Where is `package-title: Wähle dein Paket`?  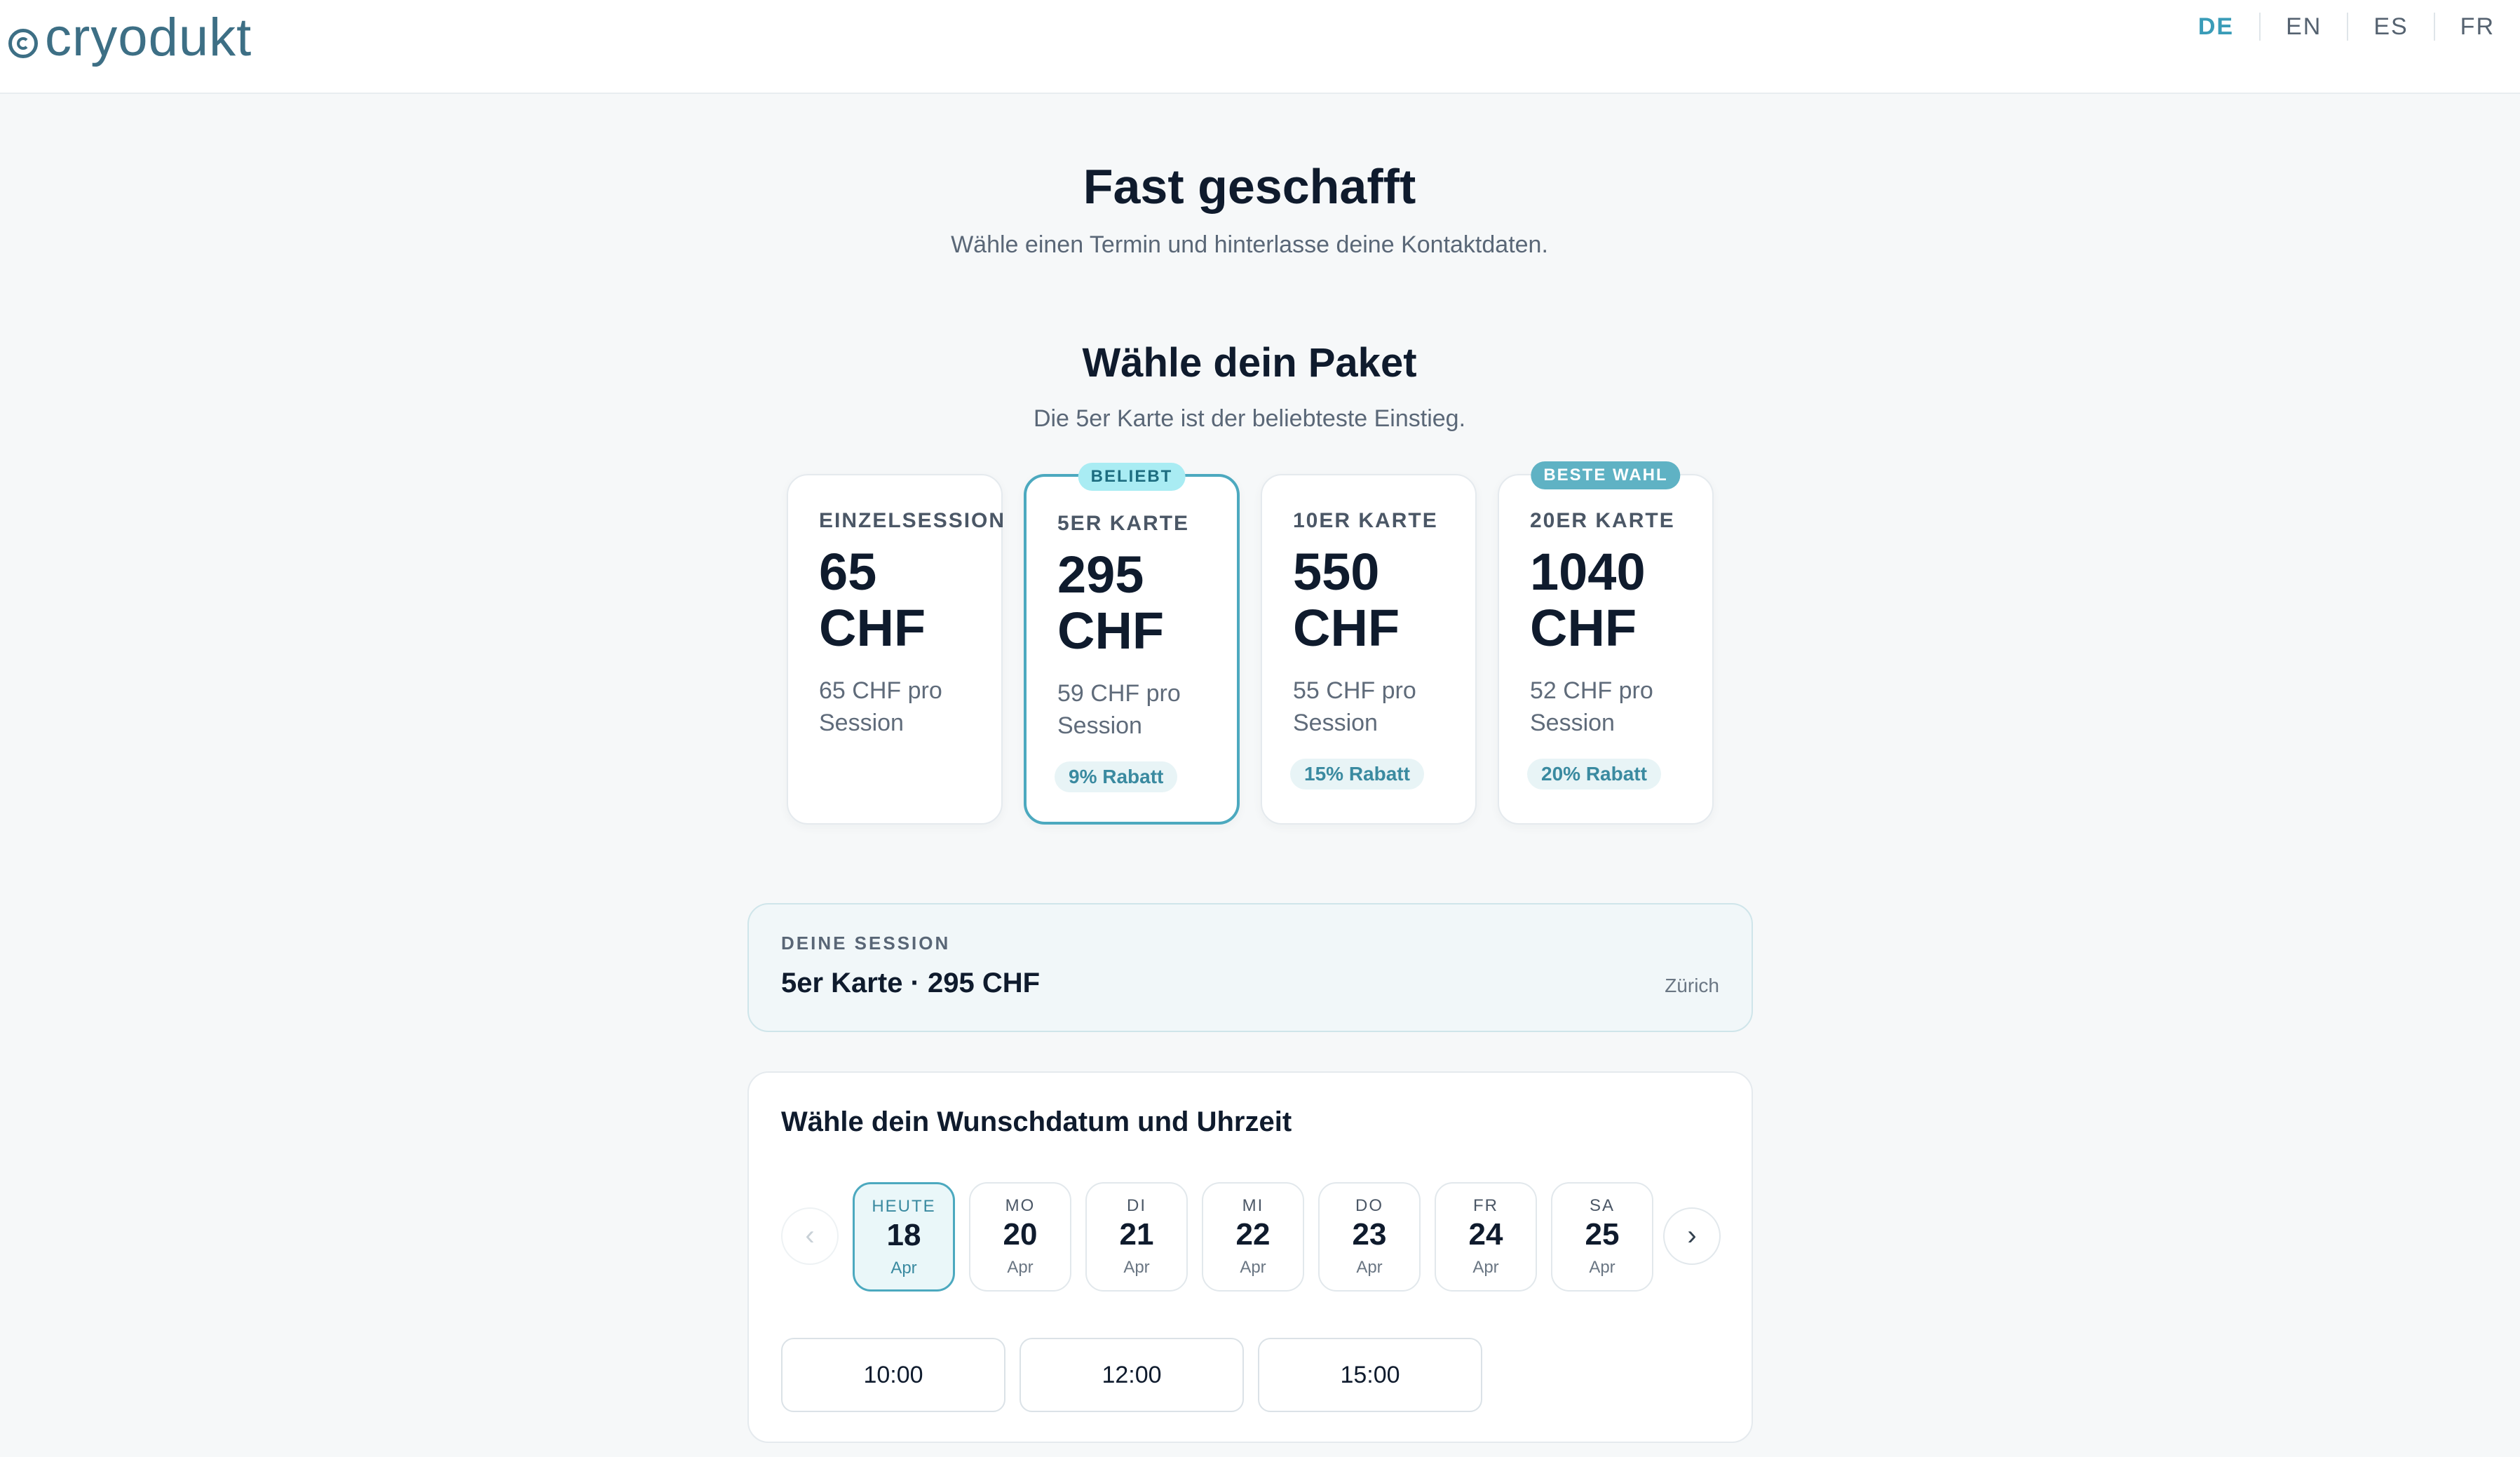
package-title: Wähle dein Paket is located at coordinates (1249, 363).